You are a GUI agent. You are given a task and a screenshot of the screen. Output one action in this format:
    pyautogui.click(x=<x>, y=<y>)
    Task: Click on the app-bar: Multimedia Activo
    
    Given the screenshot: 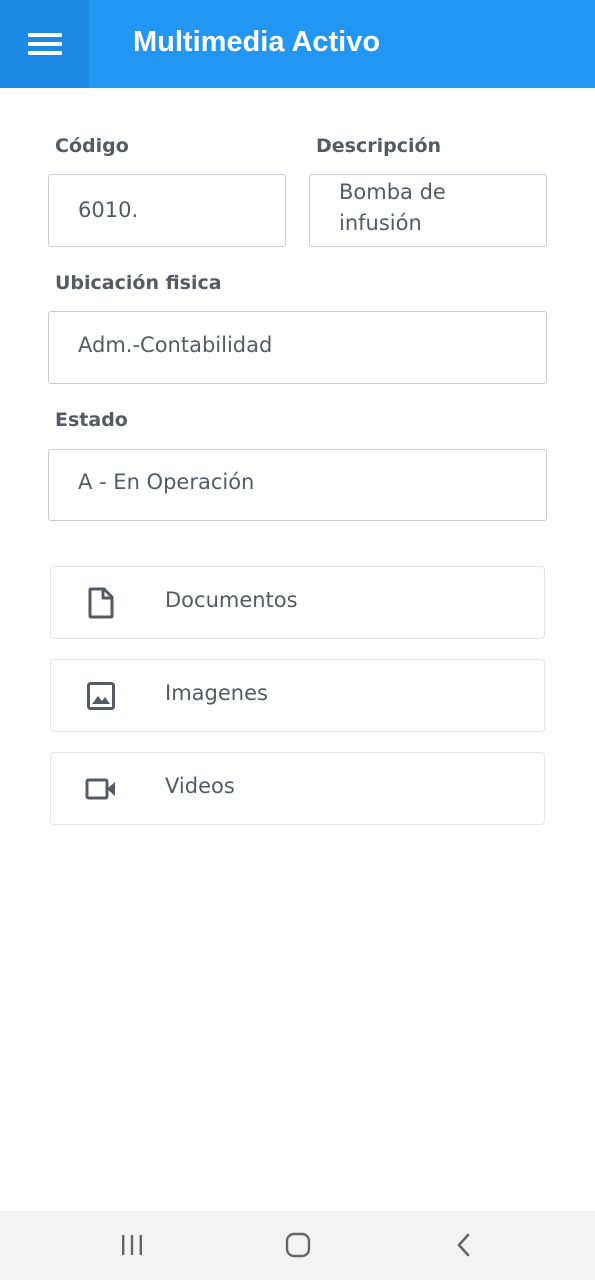 What is the action you would take?
    pyautogui.click(x=297, y=44)
    